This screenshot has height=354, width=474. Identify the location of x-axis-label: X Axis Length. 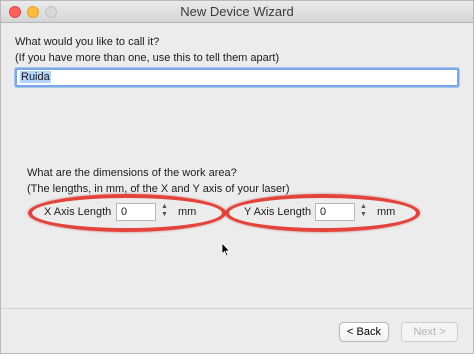
(78, 212).